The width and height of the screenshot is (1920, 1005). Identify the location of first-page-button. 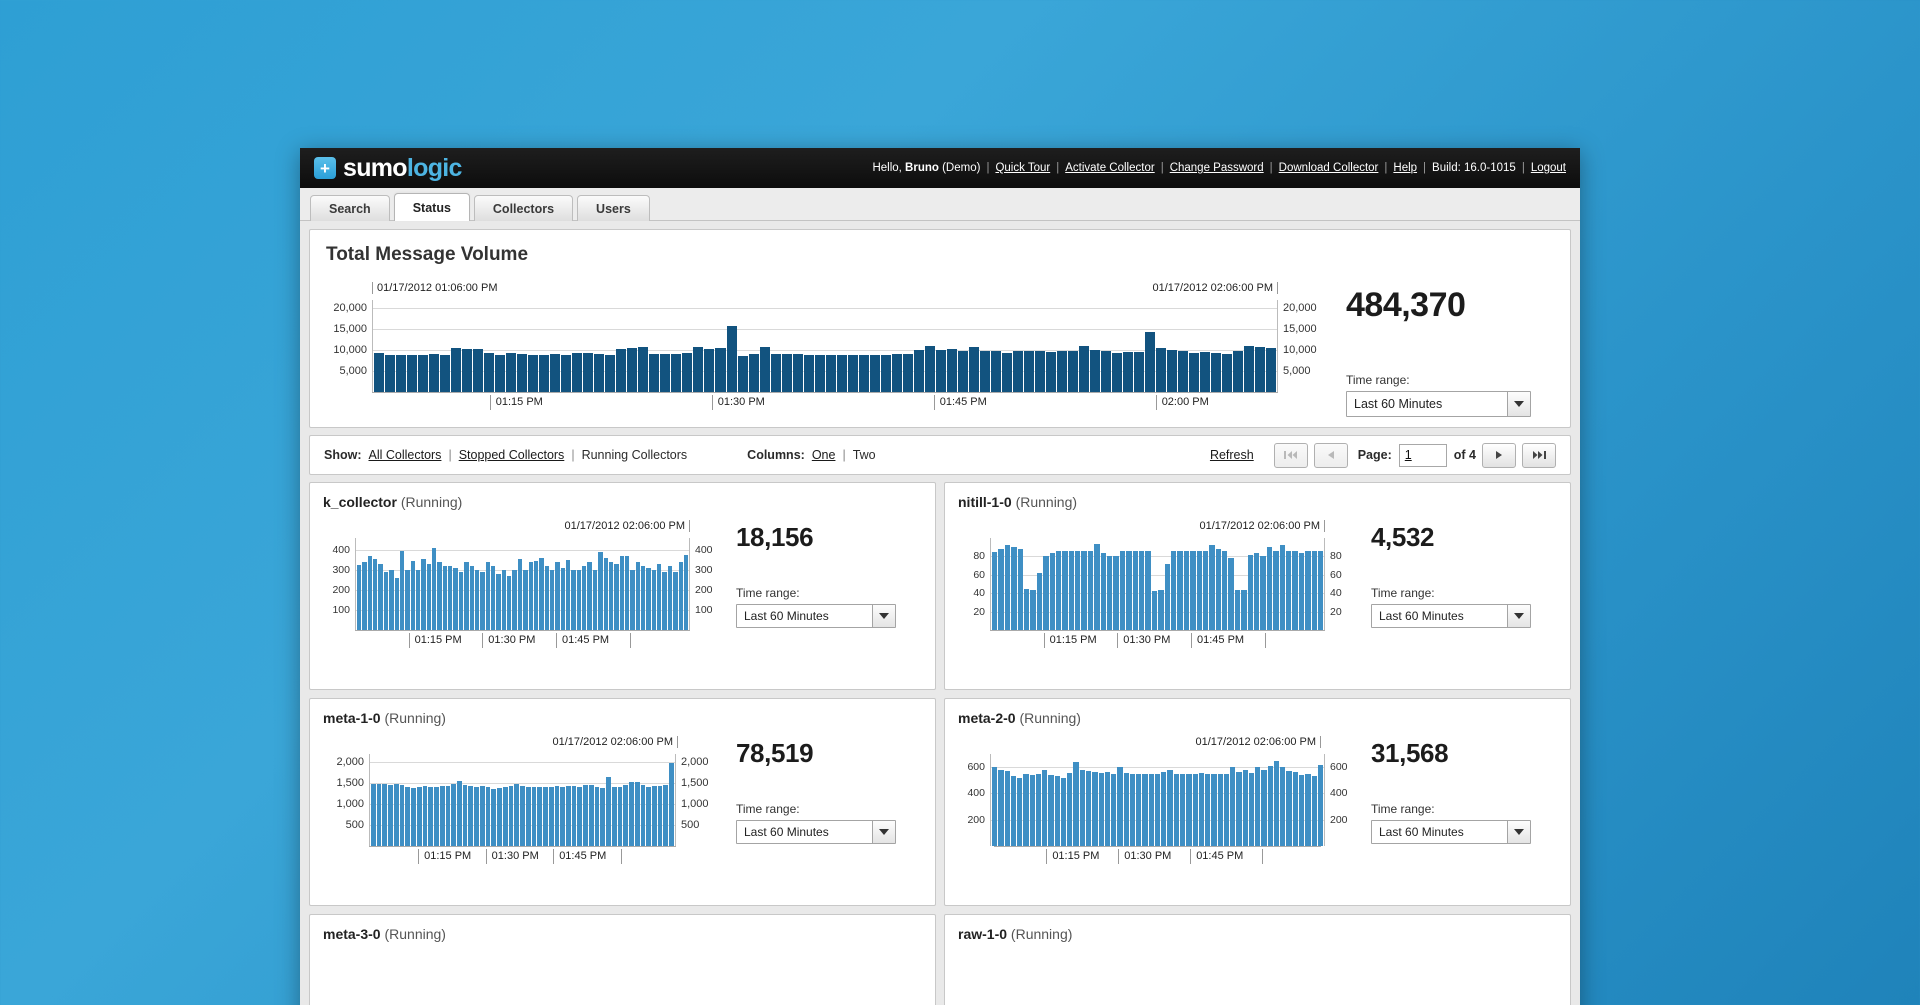
(1290, 455).